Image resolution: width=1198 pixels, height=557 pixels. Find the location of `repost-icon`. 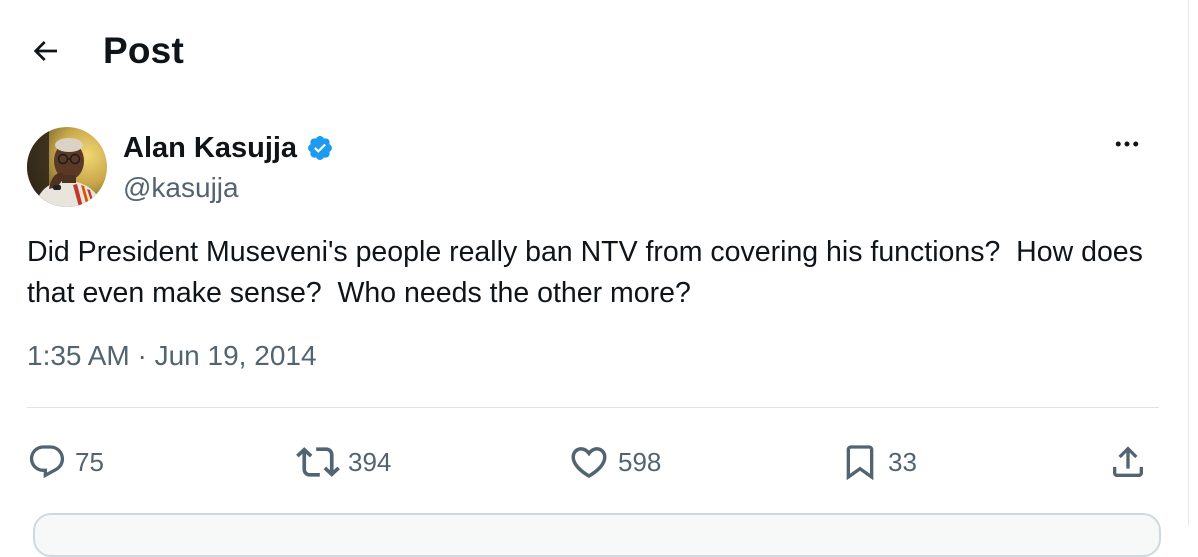

repost-icon is located at coordinates (318, 462).